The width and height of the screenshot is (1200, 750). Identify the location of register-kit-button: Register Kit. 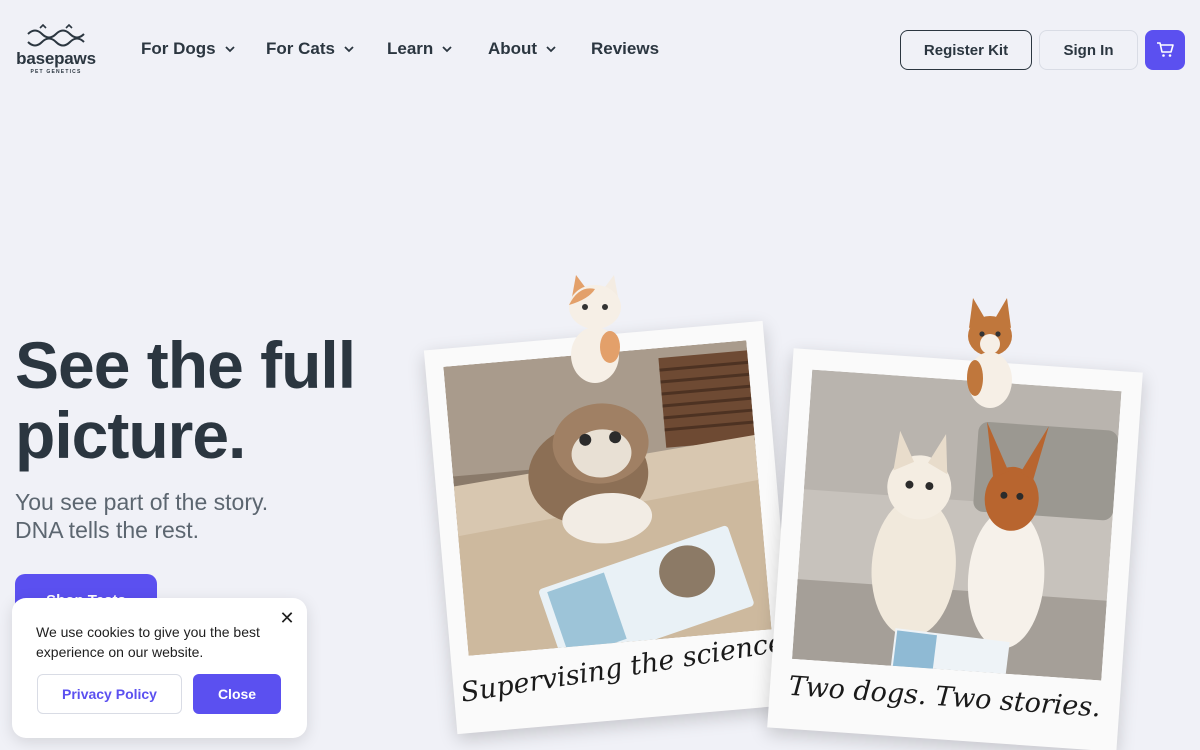
(966, 50).